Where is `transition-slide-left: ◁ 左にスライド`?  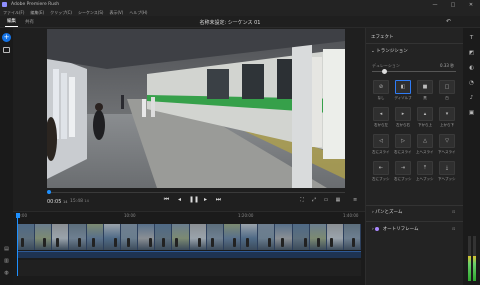
transition-slide-left: ◁ 左にスライド is located at coordinates (381, 145).